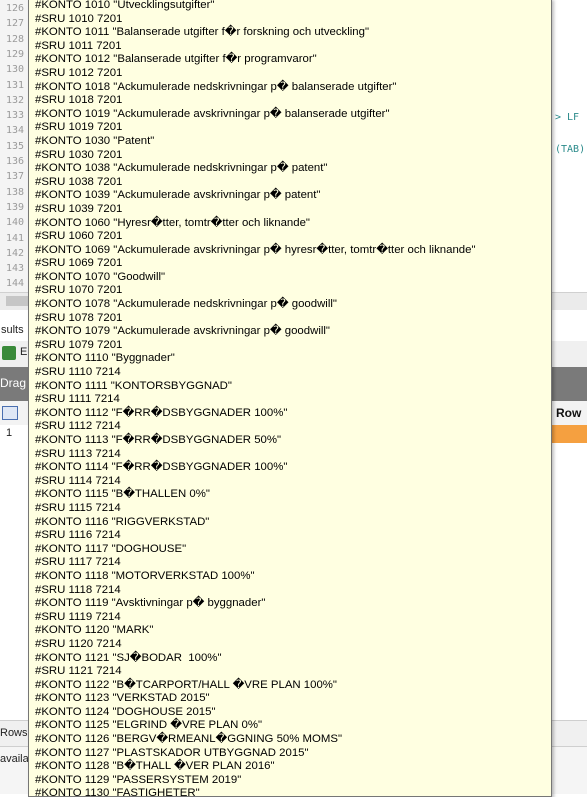 Image resolution: width=587 pixels, height=797 pixels. I want to click on line-number: 134, so click(15, 131).